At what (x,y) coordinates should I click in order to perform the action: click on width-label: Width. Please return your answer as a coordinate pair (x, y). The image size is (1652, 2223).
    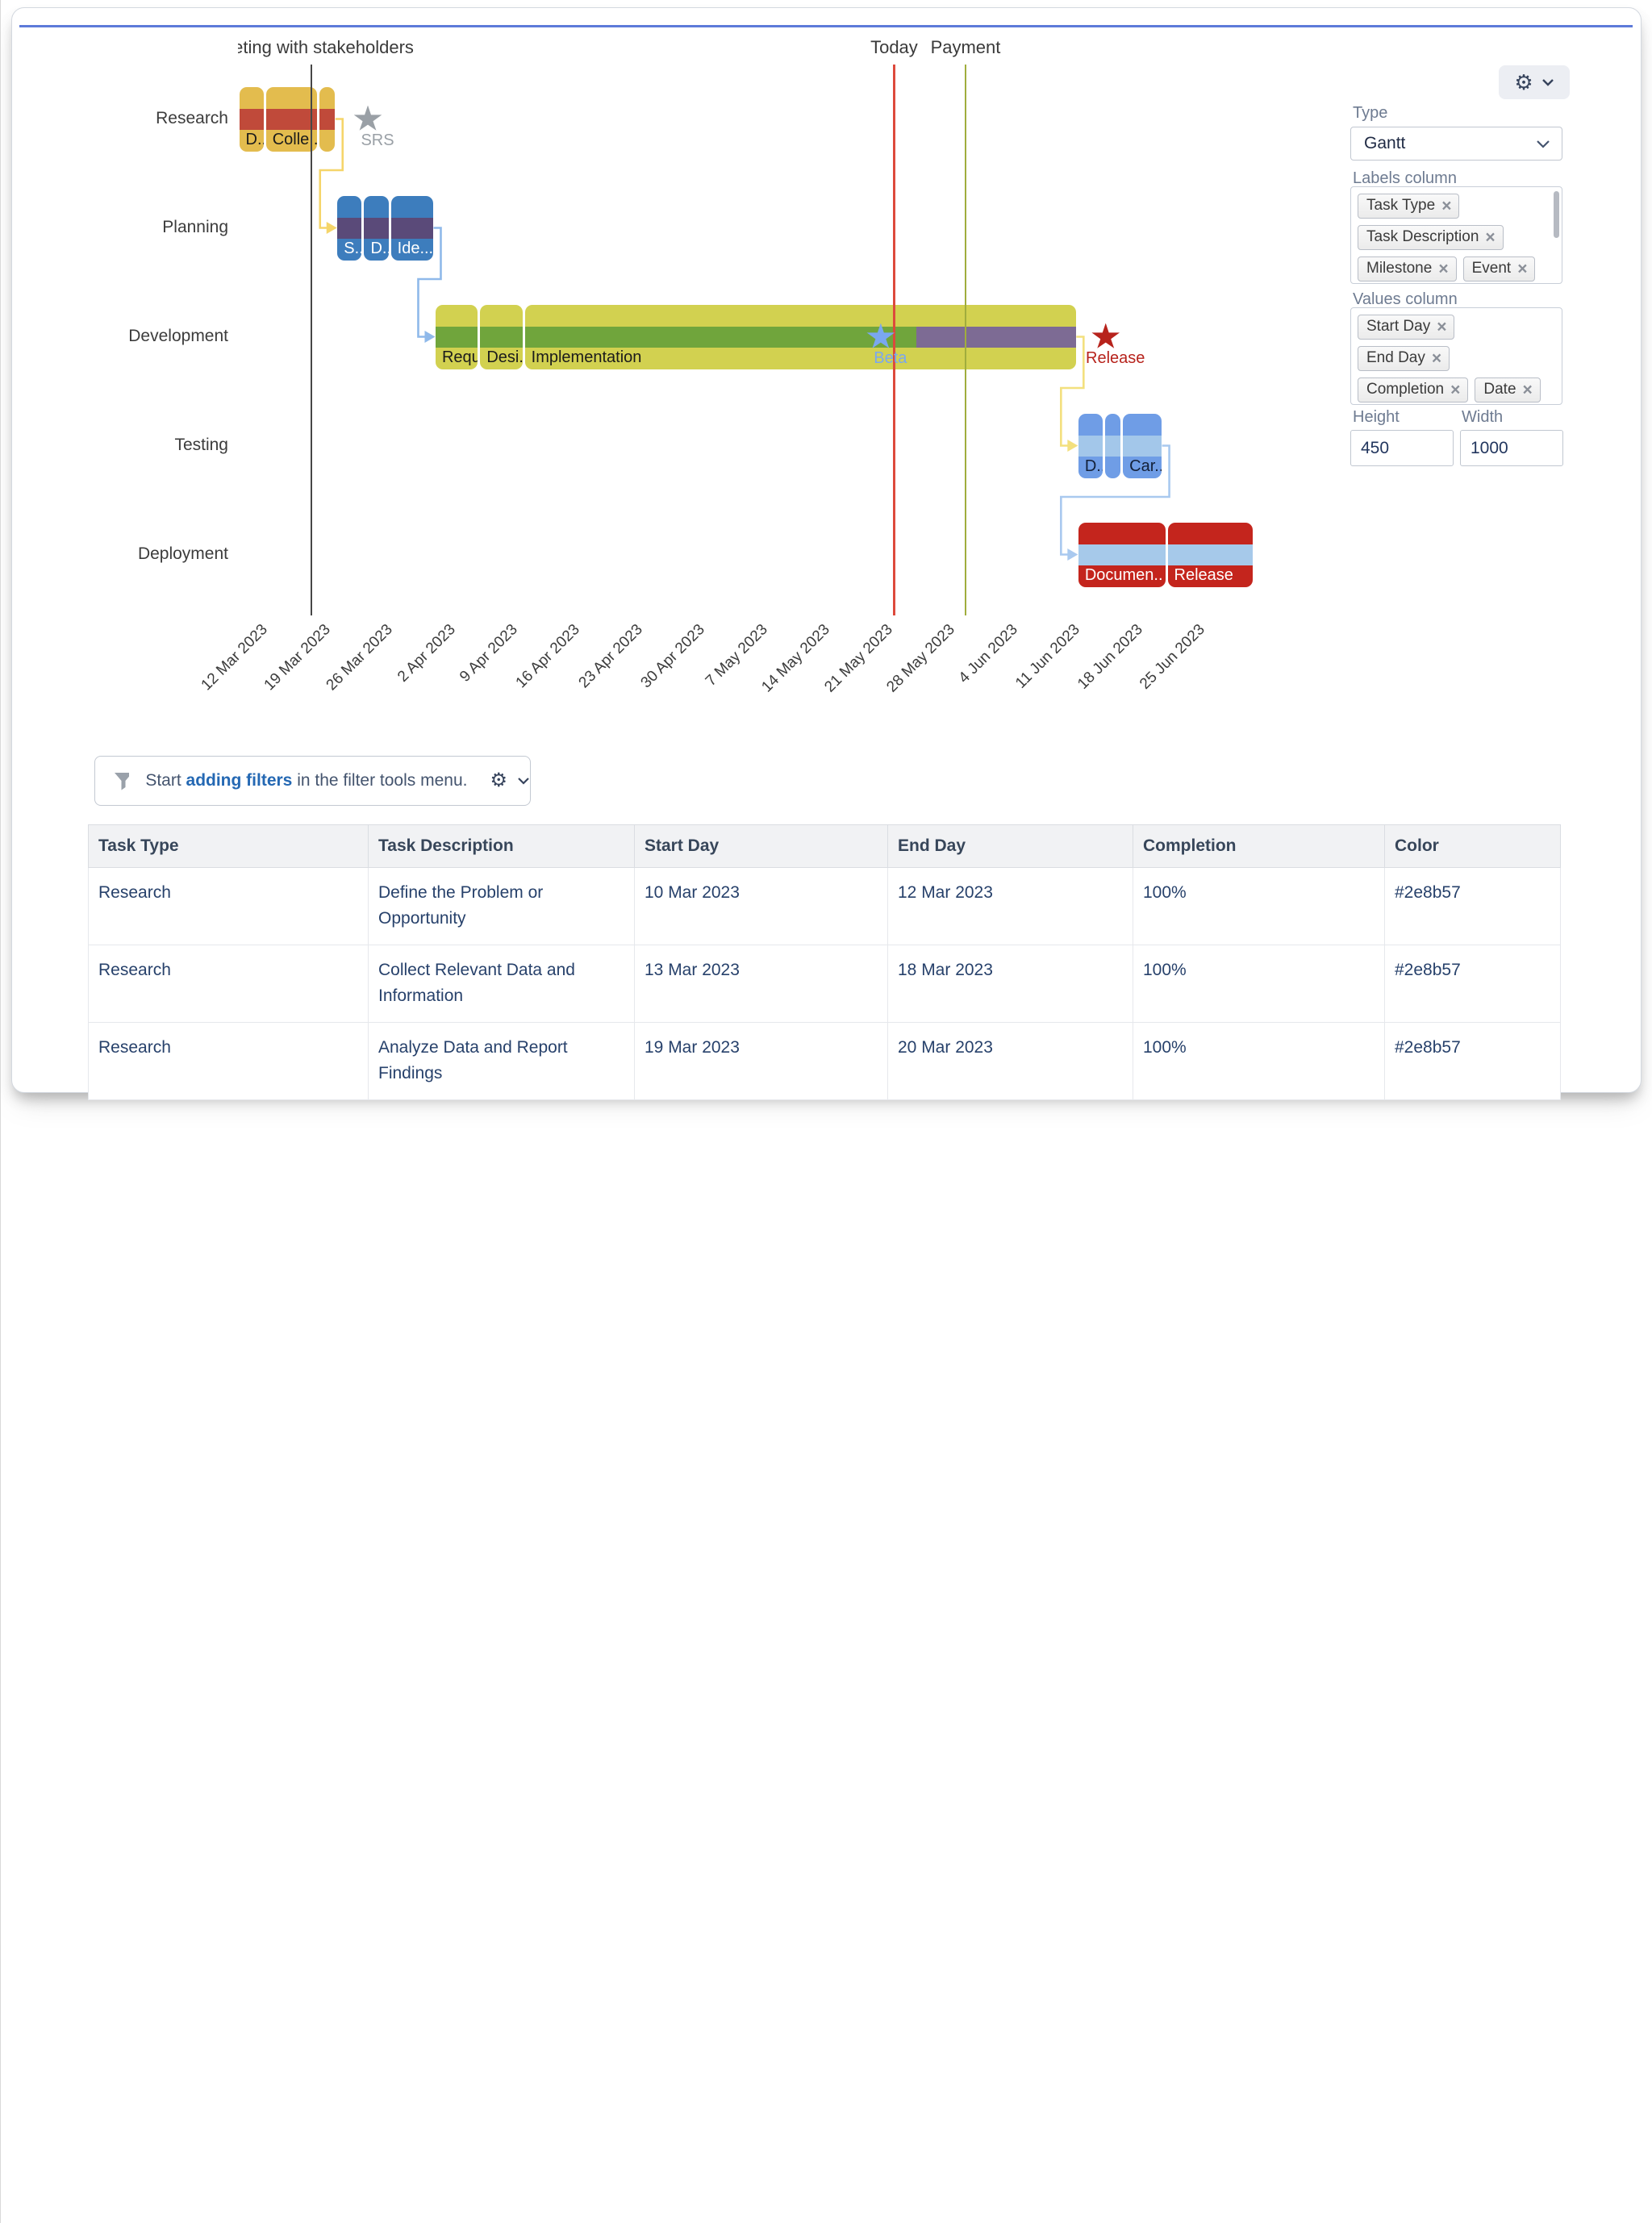
    Looking at the image, I should click on (1483, 417).